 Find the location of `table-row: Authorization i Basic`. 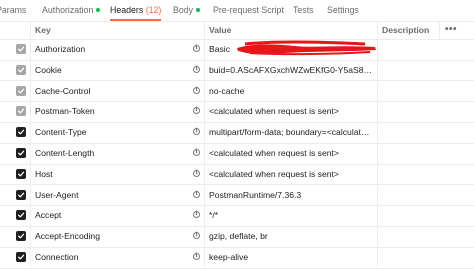

table-row: Authorization i Basic is located at coordinates (237, 50).